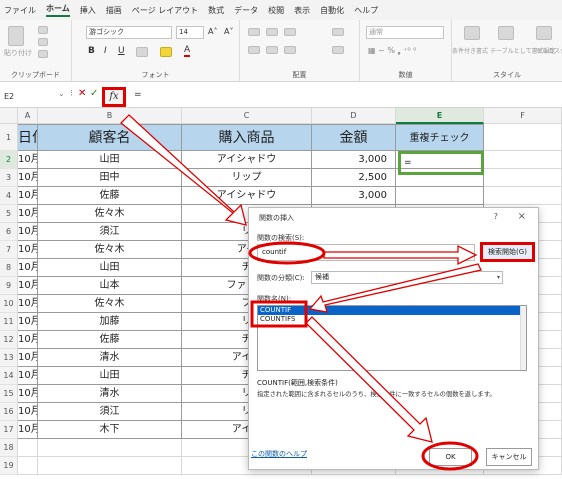  Describe the element at coordinates (9, 196) in the screenshot. I see `row-header: 4` at that location.